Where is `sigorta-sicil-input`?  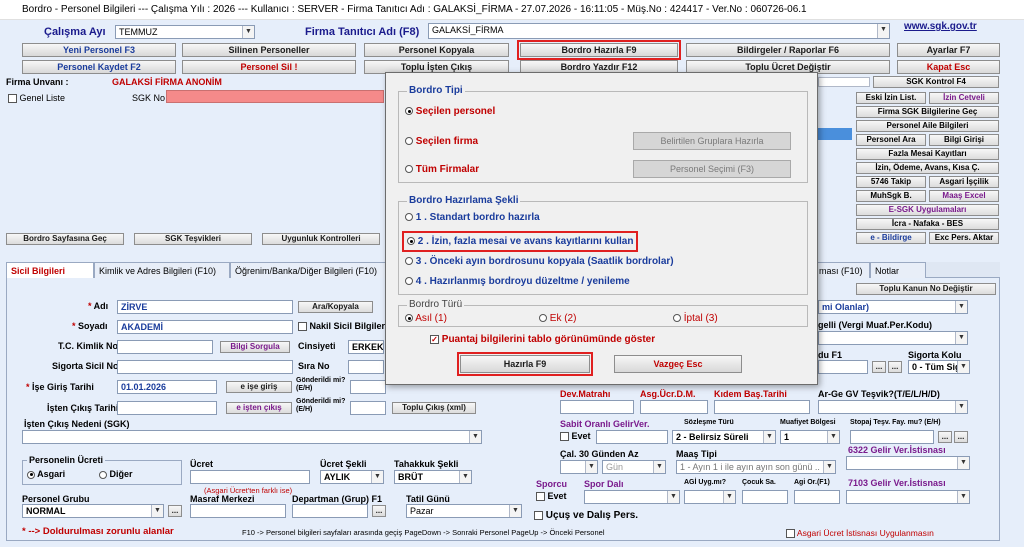
sigorta-sicil-input is located at coordinates (205, 367).